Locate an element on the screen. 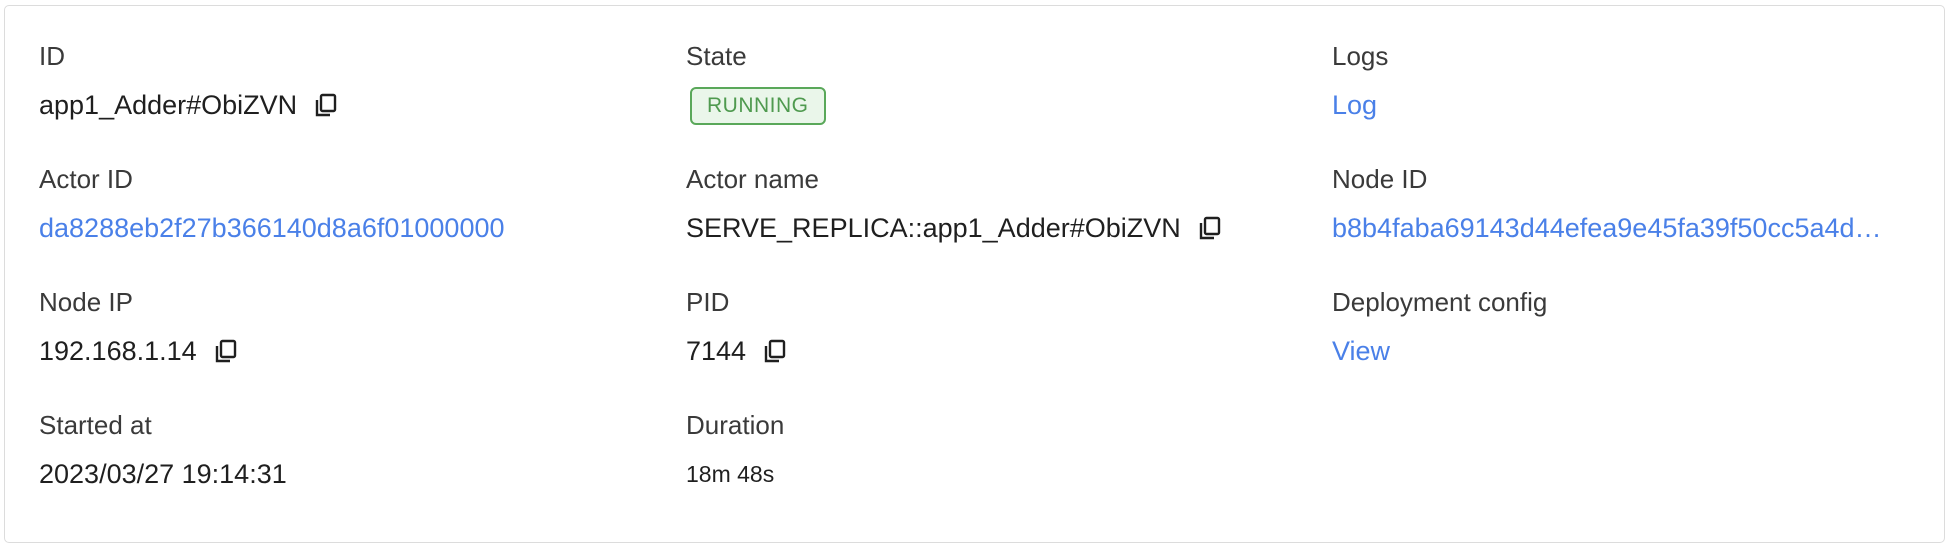 The image size is (1952, 550). deployment-config-label: Deployment config is located at coordinates (1440, 302).